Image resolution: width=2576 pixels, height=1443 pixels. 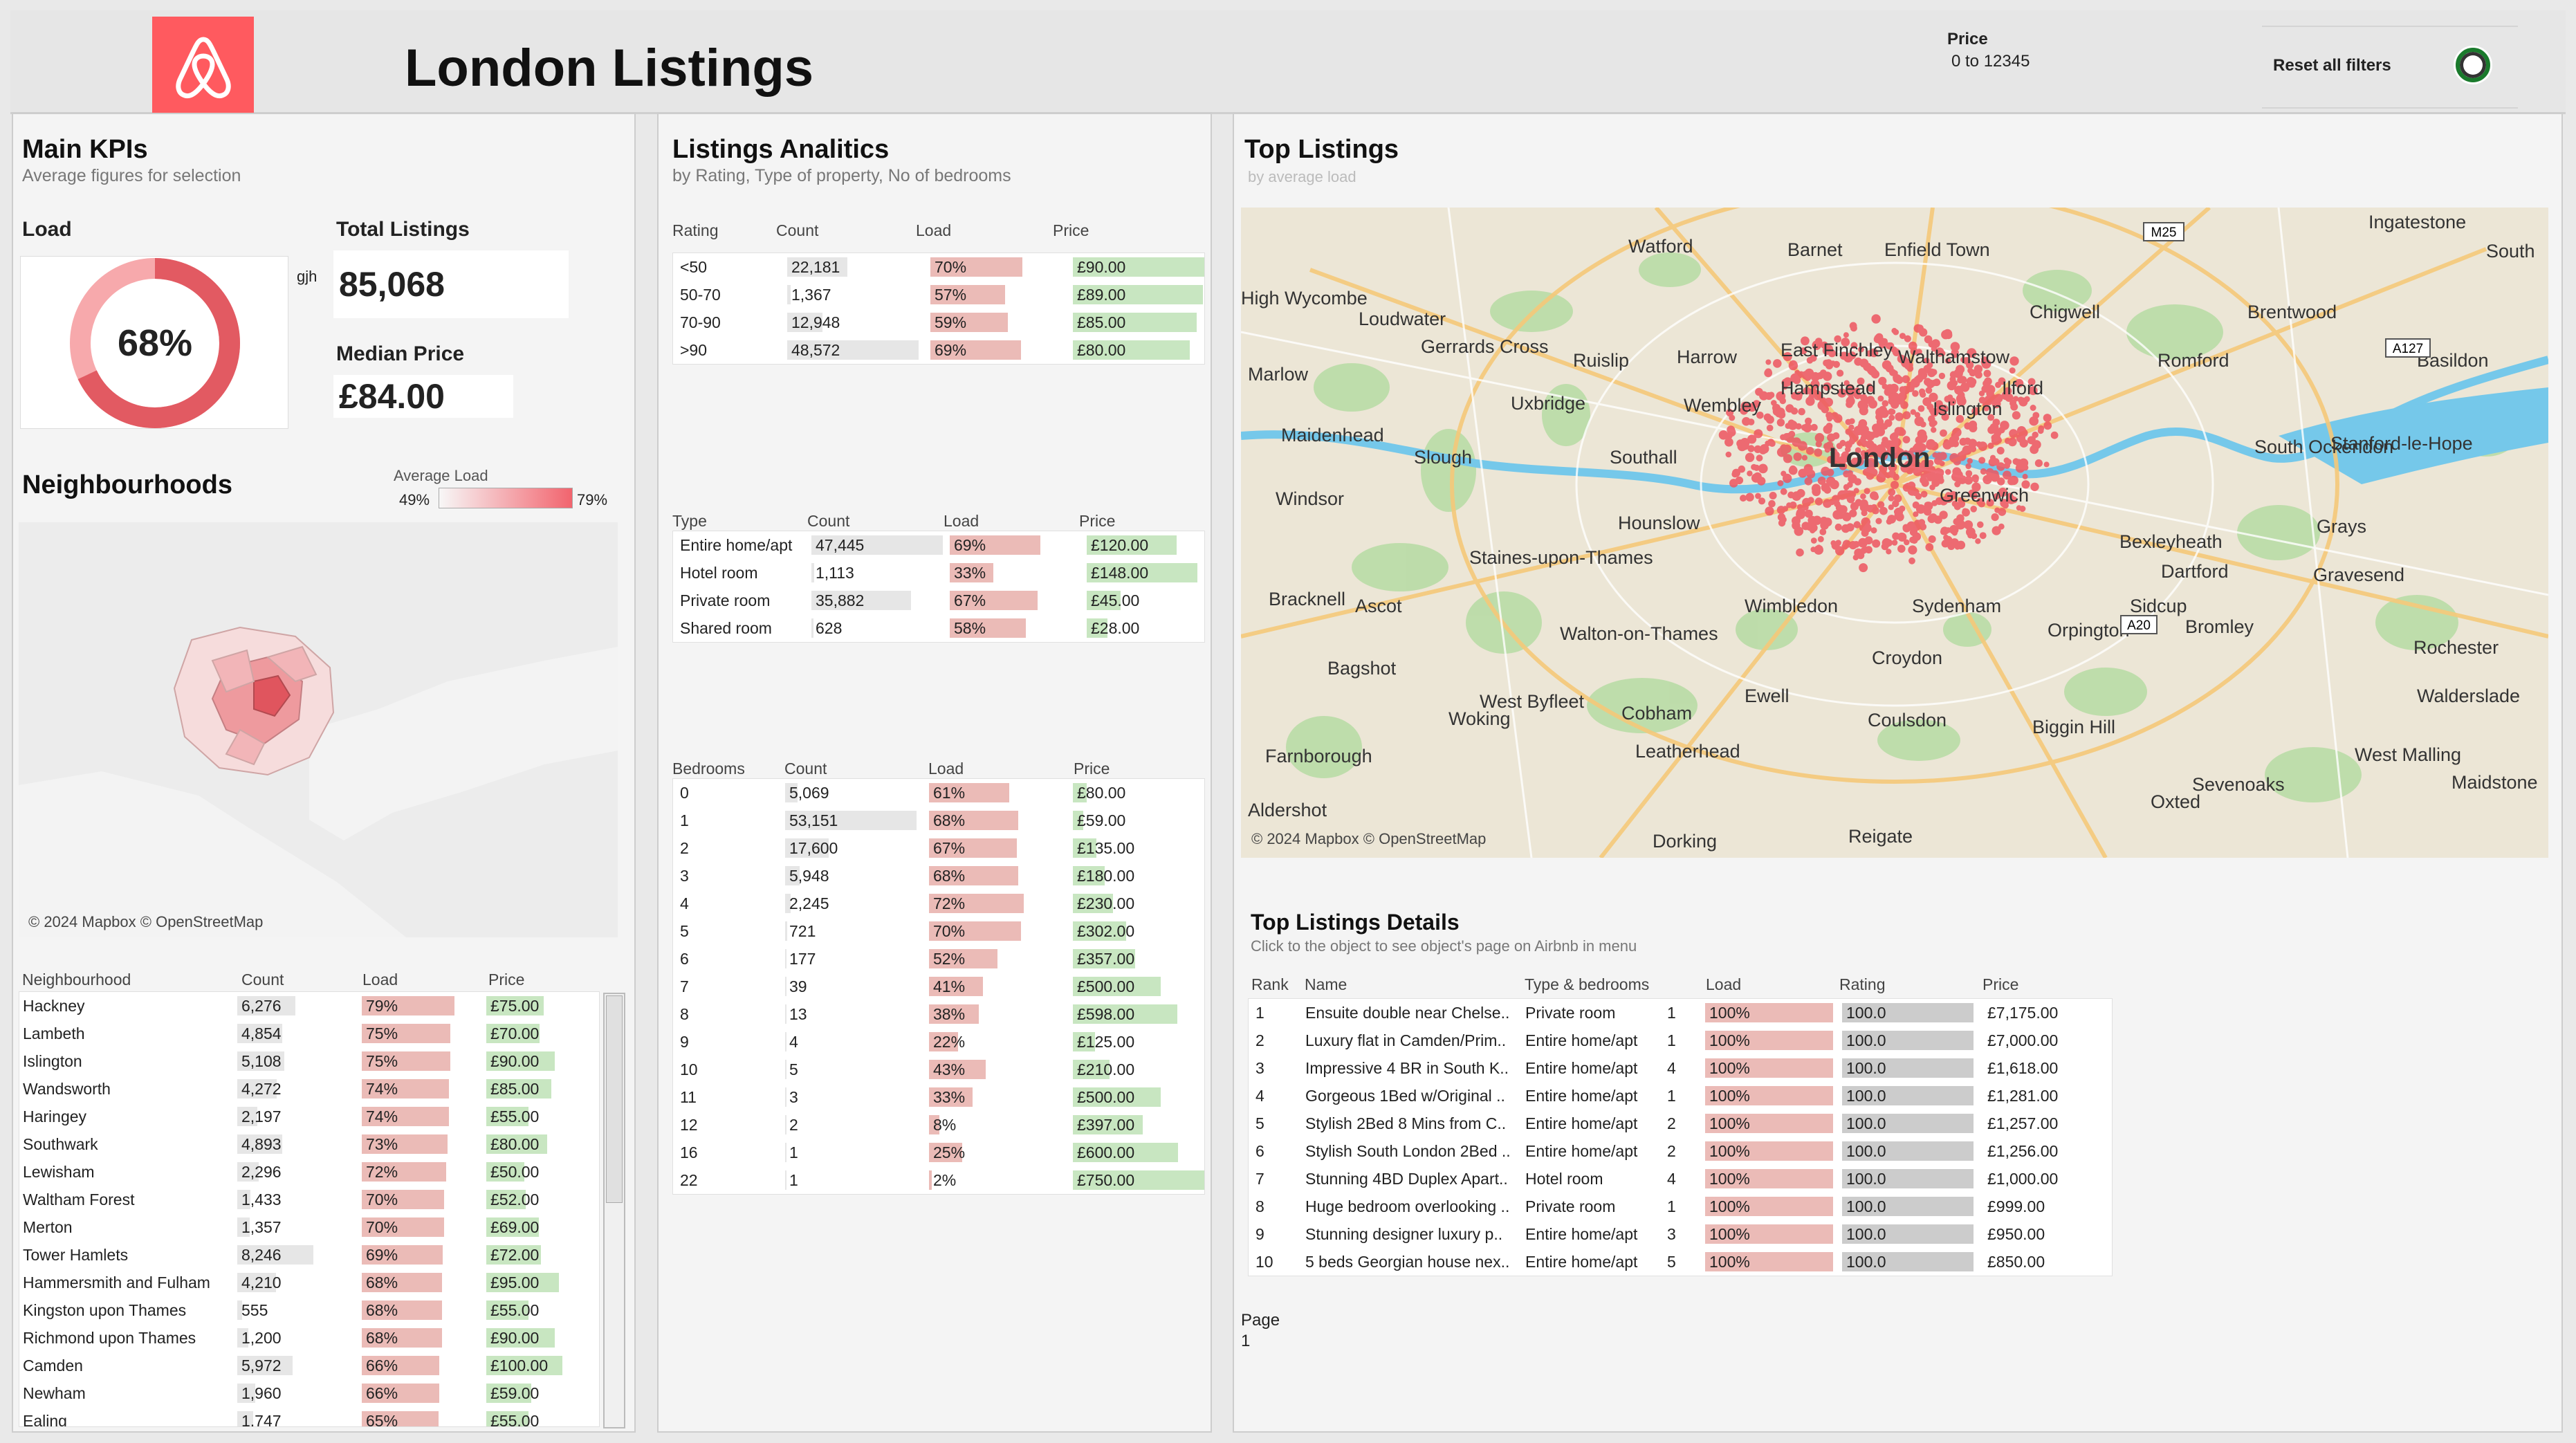 I want to click on neighbourhoods-map: © 2024 Mapbox © OpenStreetMap, so click(x=318, y=729).